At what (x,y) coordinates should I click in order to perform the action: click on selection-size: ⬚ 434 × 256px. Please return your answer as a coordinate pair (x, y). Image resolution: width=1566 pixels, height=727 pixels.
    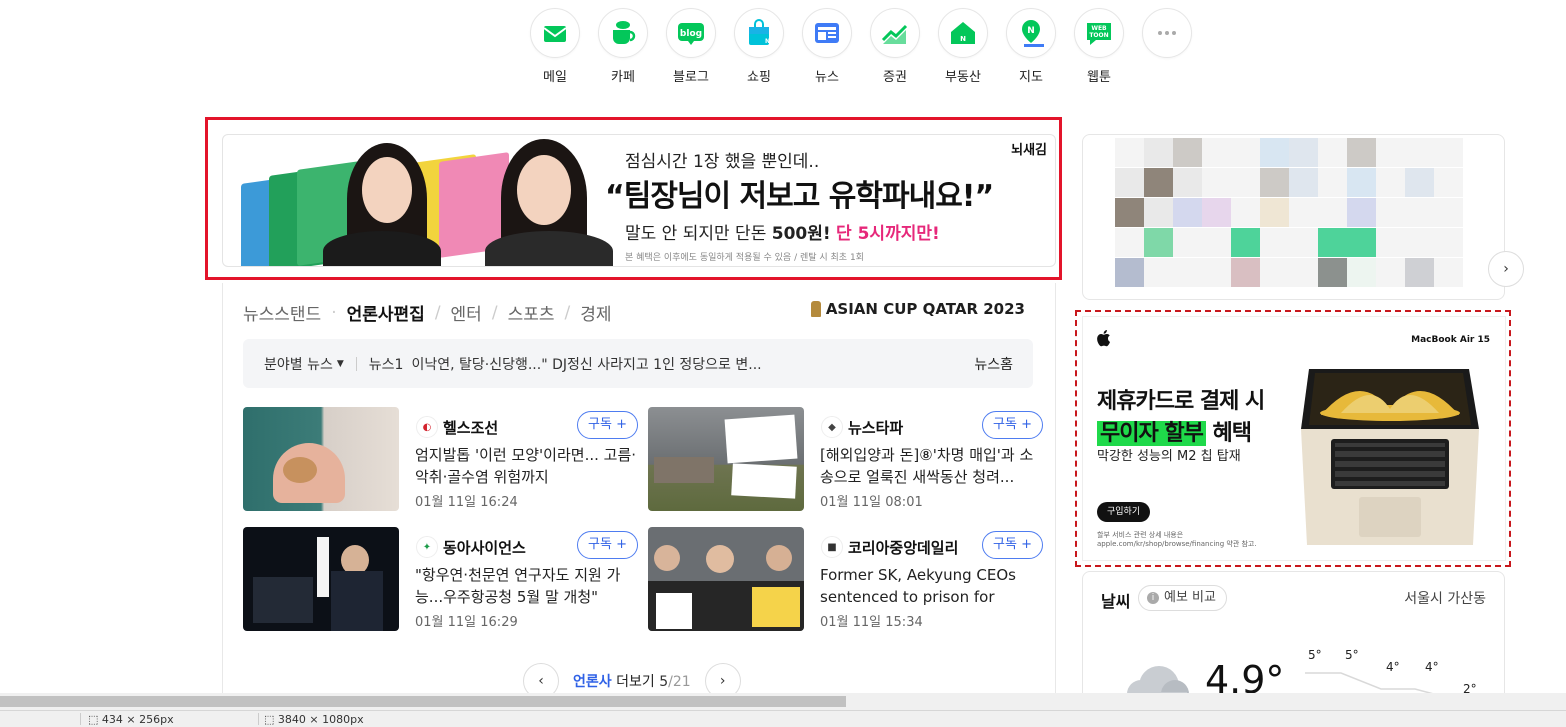
    Looking at the image, I should click on (131, 719).